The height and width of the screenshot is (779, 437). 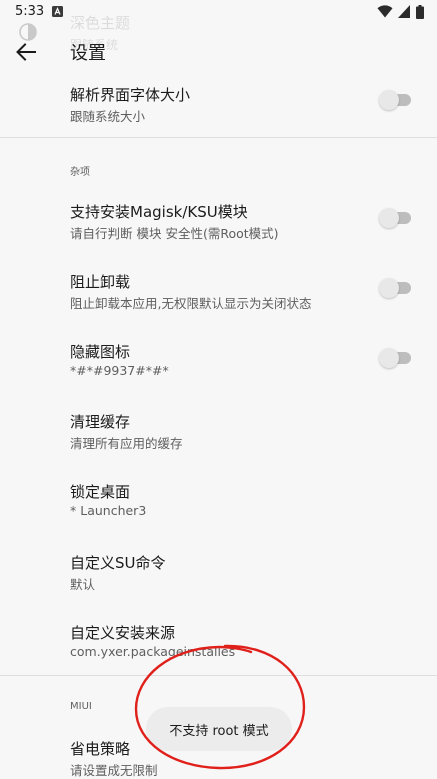 What do you see at coordinates (218, 13) in the screenshot?
I see `status-bar: 5:33` at bounding box center [218, 13].